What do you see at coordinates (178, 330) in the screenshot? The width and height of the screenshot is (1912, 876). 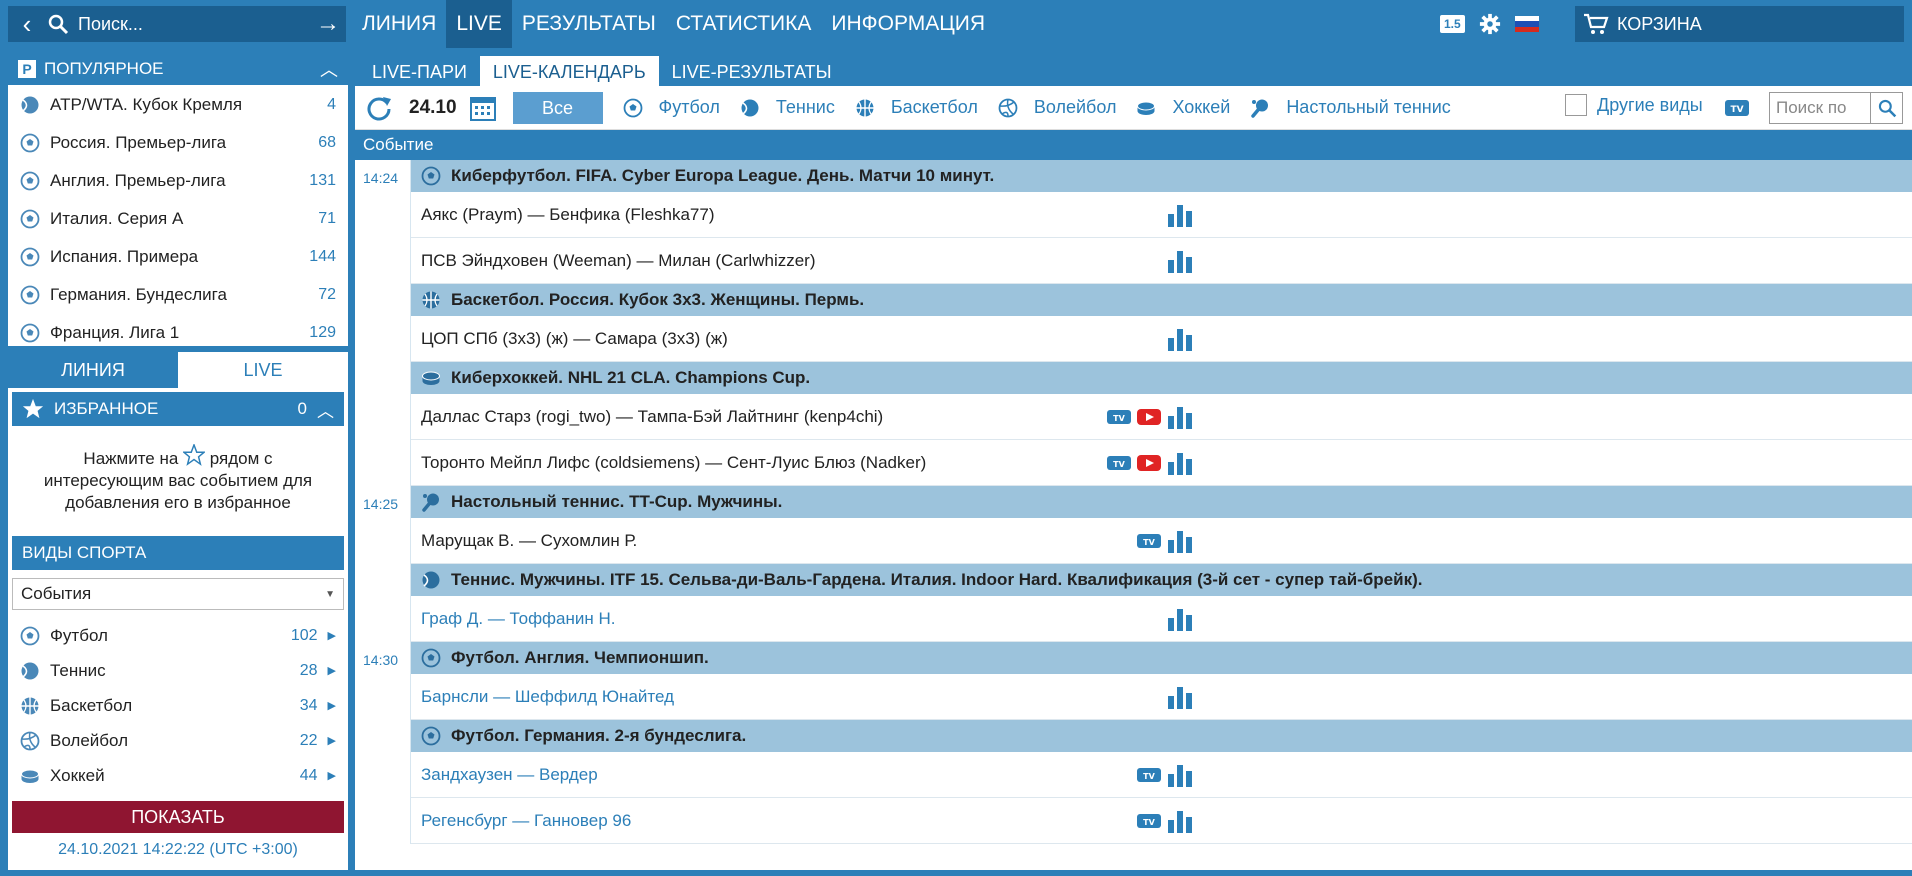 I see `popular-item: Франция. Лига 1 129` at bounding box center [178, 330].